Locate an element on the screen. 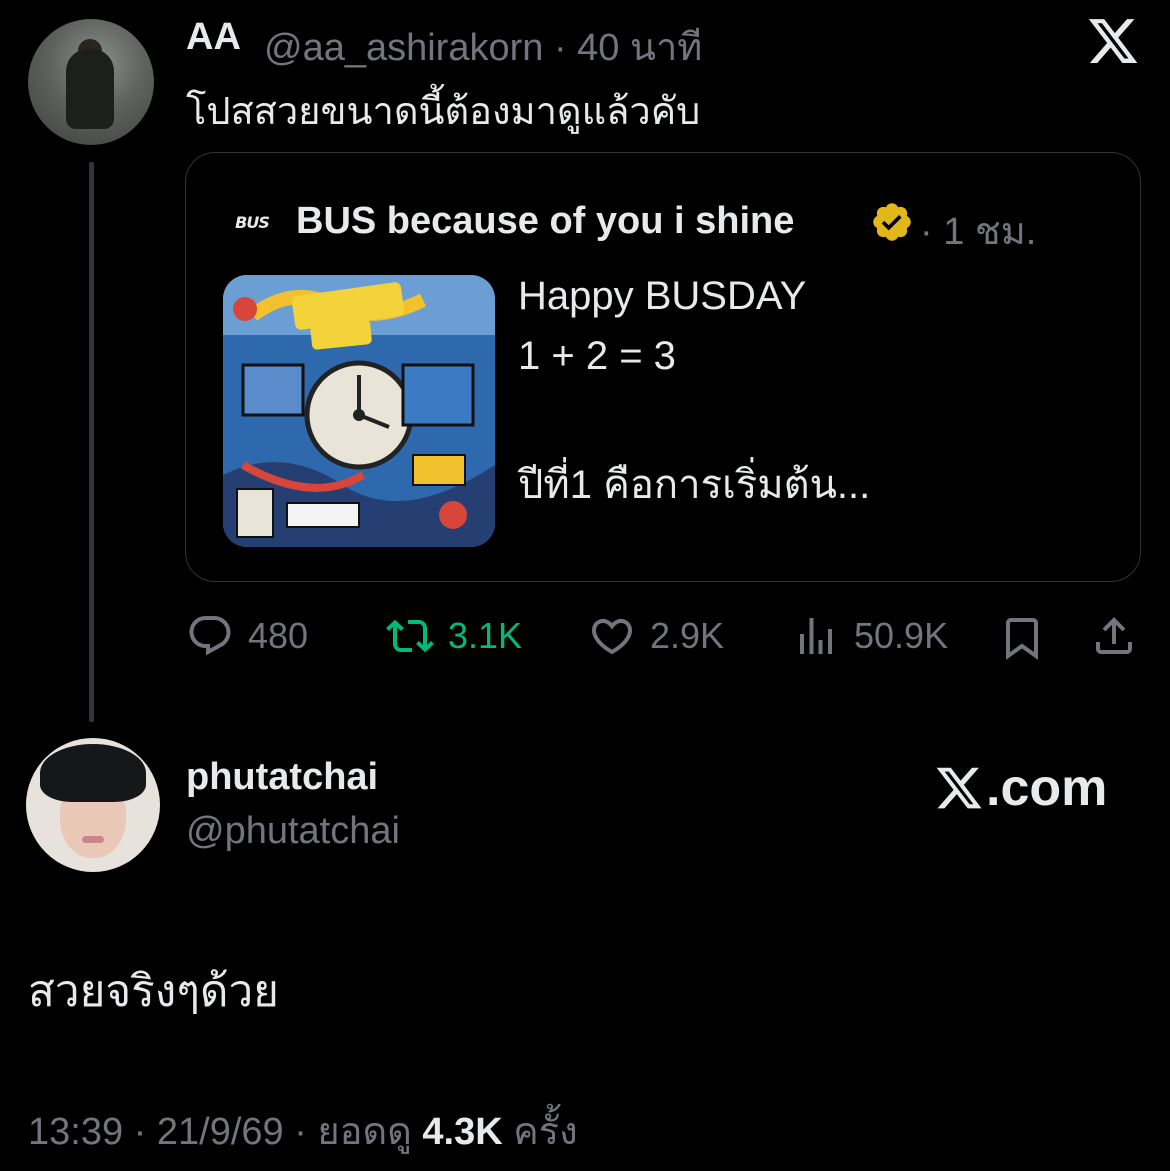  tweet-timestamp-views: 13:39 · 21/9/69 · ยอดดู 4.3K ครั้ง is located at coordinates (303, 1130).